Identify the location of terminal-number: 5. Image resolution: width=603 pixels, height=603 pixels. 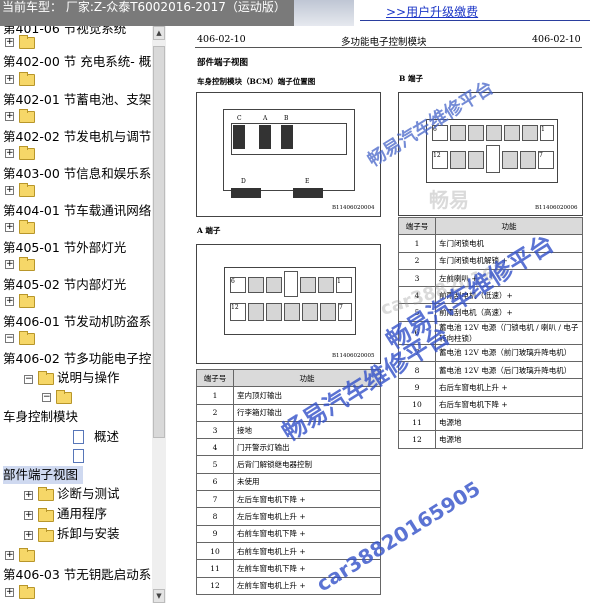
(417, 312).